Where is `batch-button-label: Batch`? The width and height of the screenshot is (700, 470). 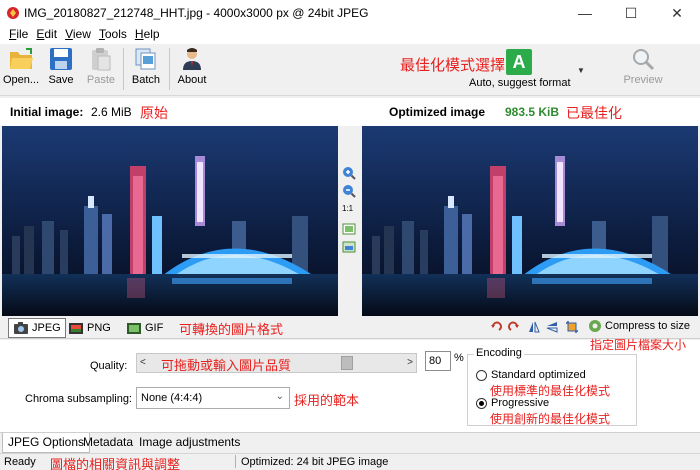
batch-button-label: Batch is located at coordinates (146, 80).